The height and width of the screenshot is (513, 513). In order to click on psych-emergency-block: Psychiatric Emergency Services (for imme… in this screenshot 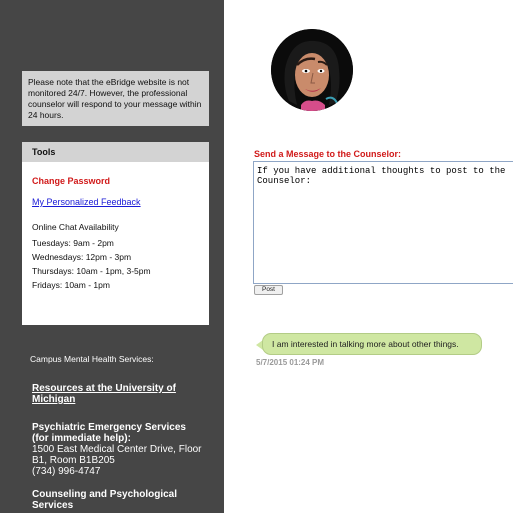, I will do `click(117, 449)`.